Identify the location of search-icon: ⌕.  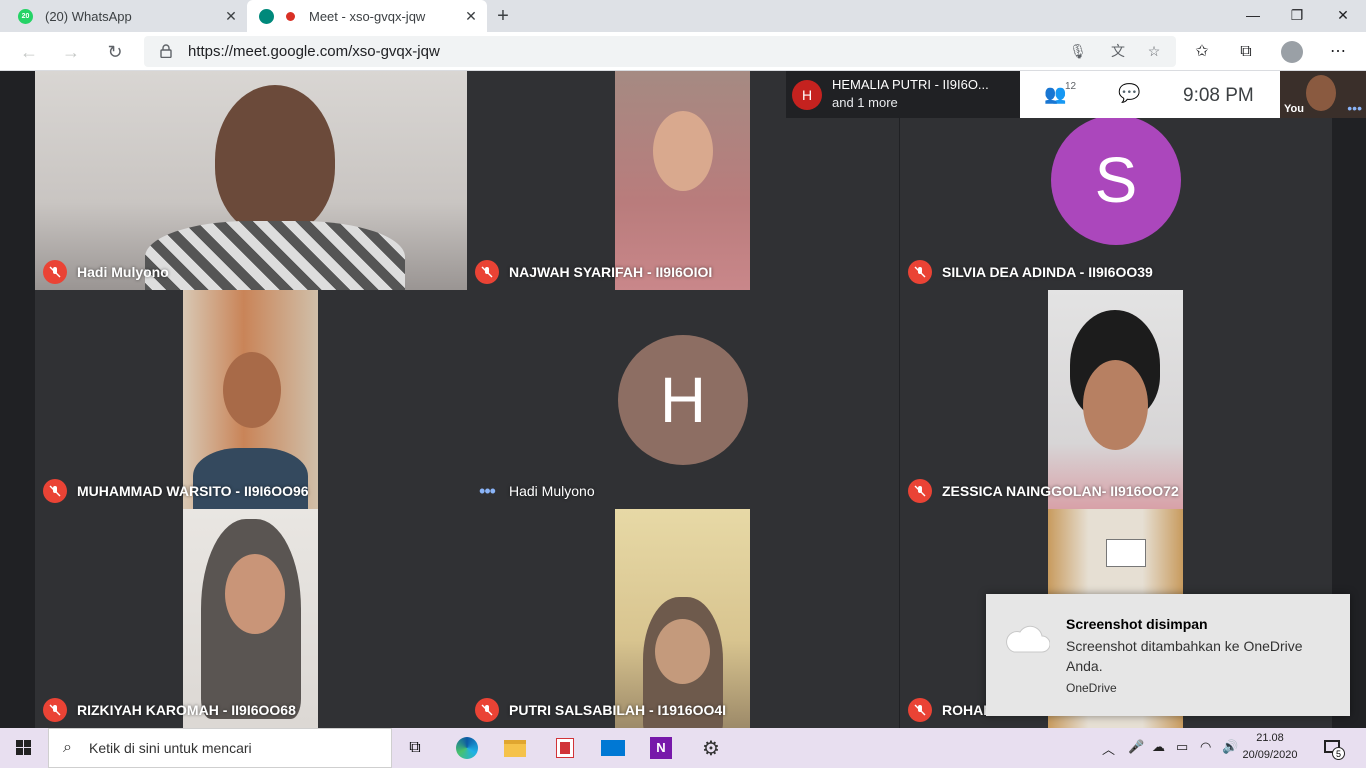
(67, 747).